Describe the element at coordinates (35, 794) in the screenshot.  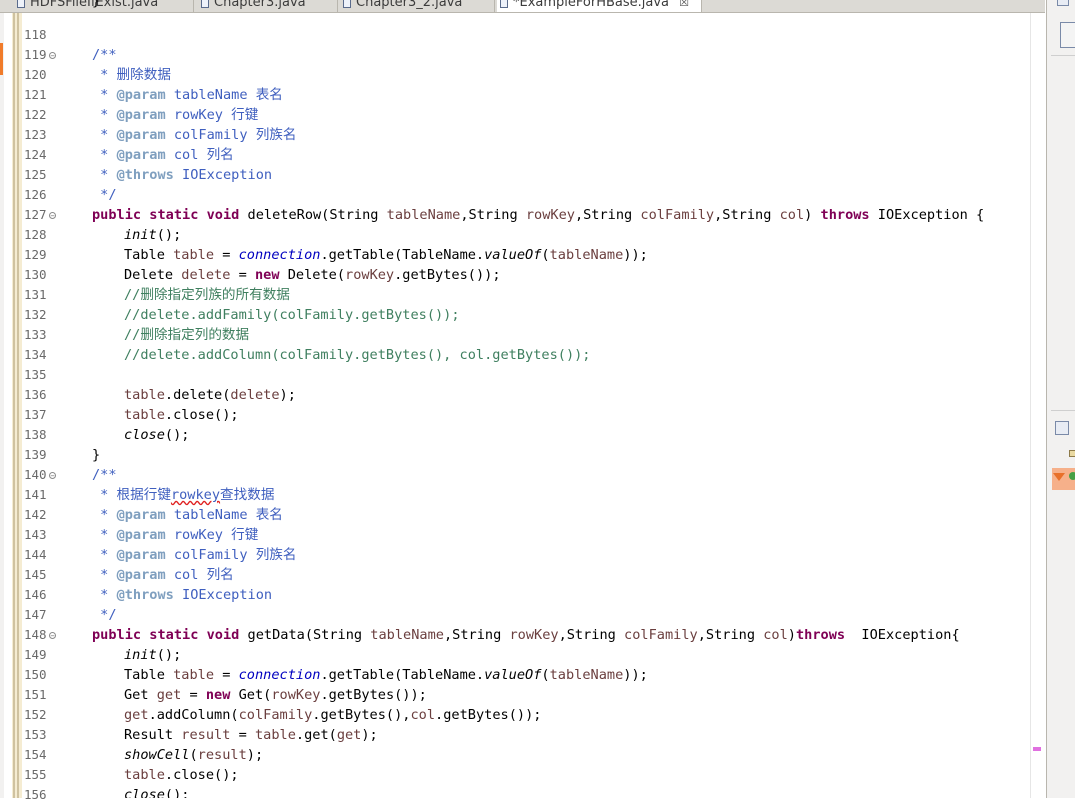
I see `line-number: 156` at that location.